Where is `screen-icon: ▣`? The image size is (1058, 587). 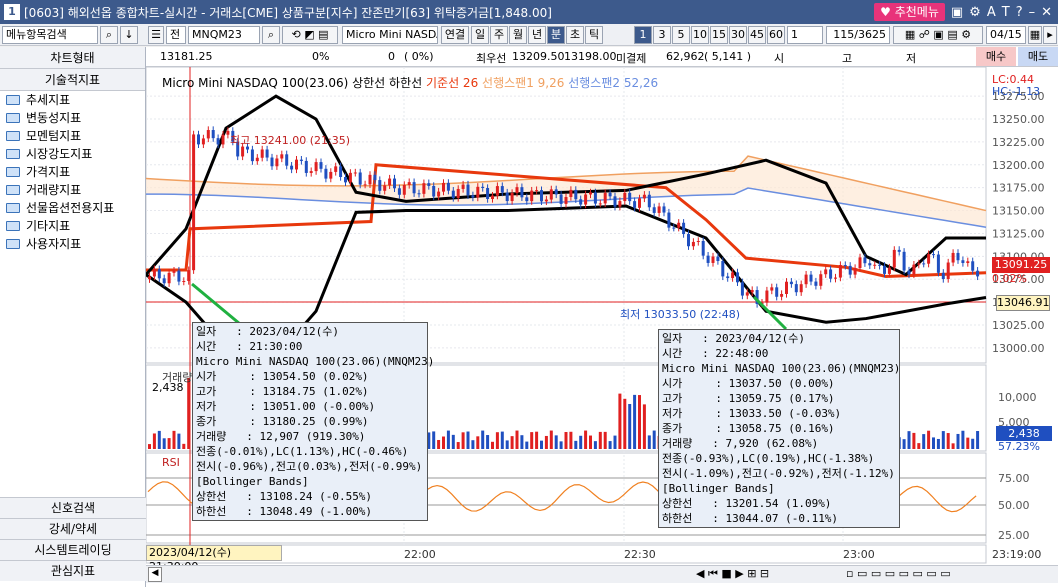 screen-icon: ▣ is located at coordinates (957, 12).